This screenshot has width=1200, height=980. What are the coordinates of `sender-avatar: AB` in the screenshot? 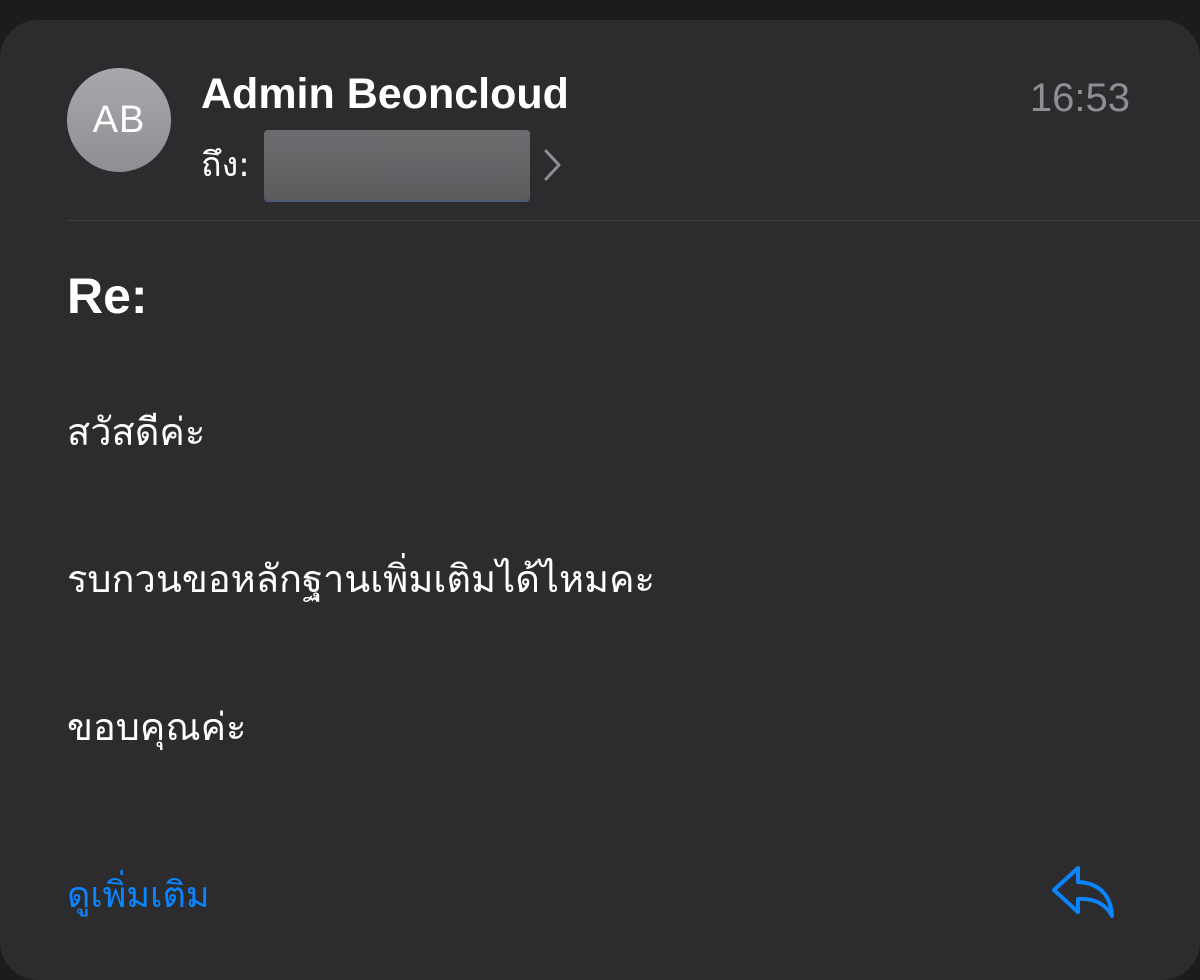 It's located at (119, 120).